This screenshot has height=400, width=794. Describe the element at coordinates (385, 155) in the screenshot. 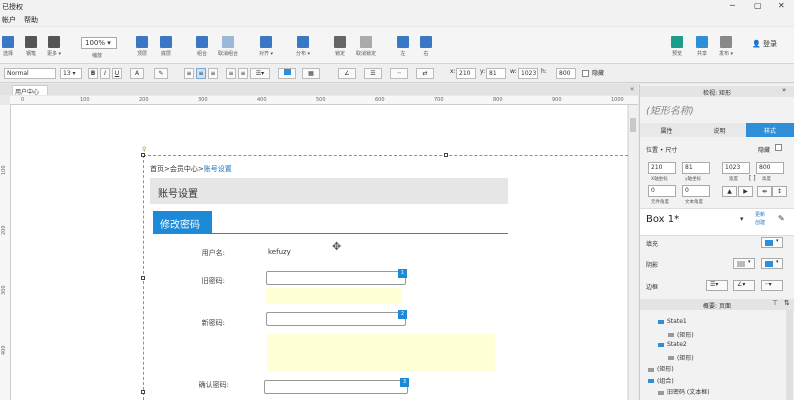

I see `selection-top-edge` at that location.